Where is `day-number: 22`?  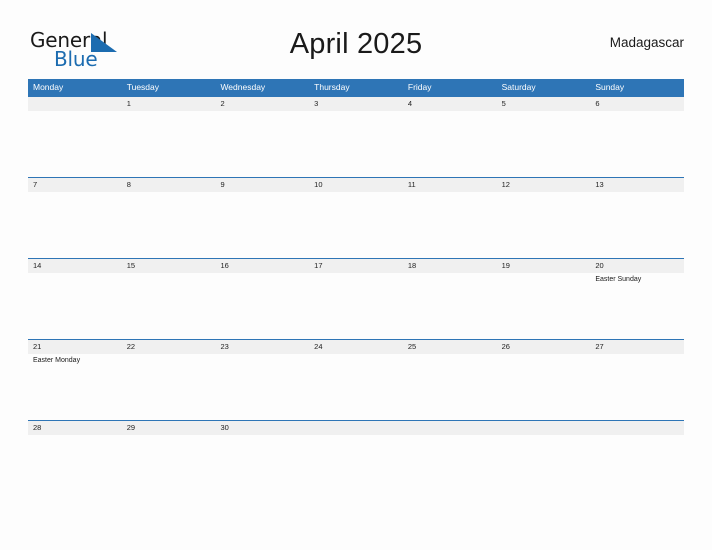 day-number: 22 is located at coordinates (169, 347).